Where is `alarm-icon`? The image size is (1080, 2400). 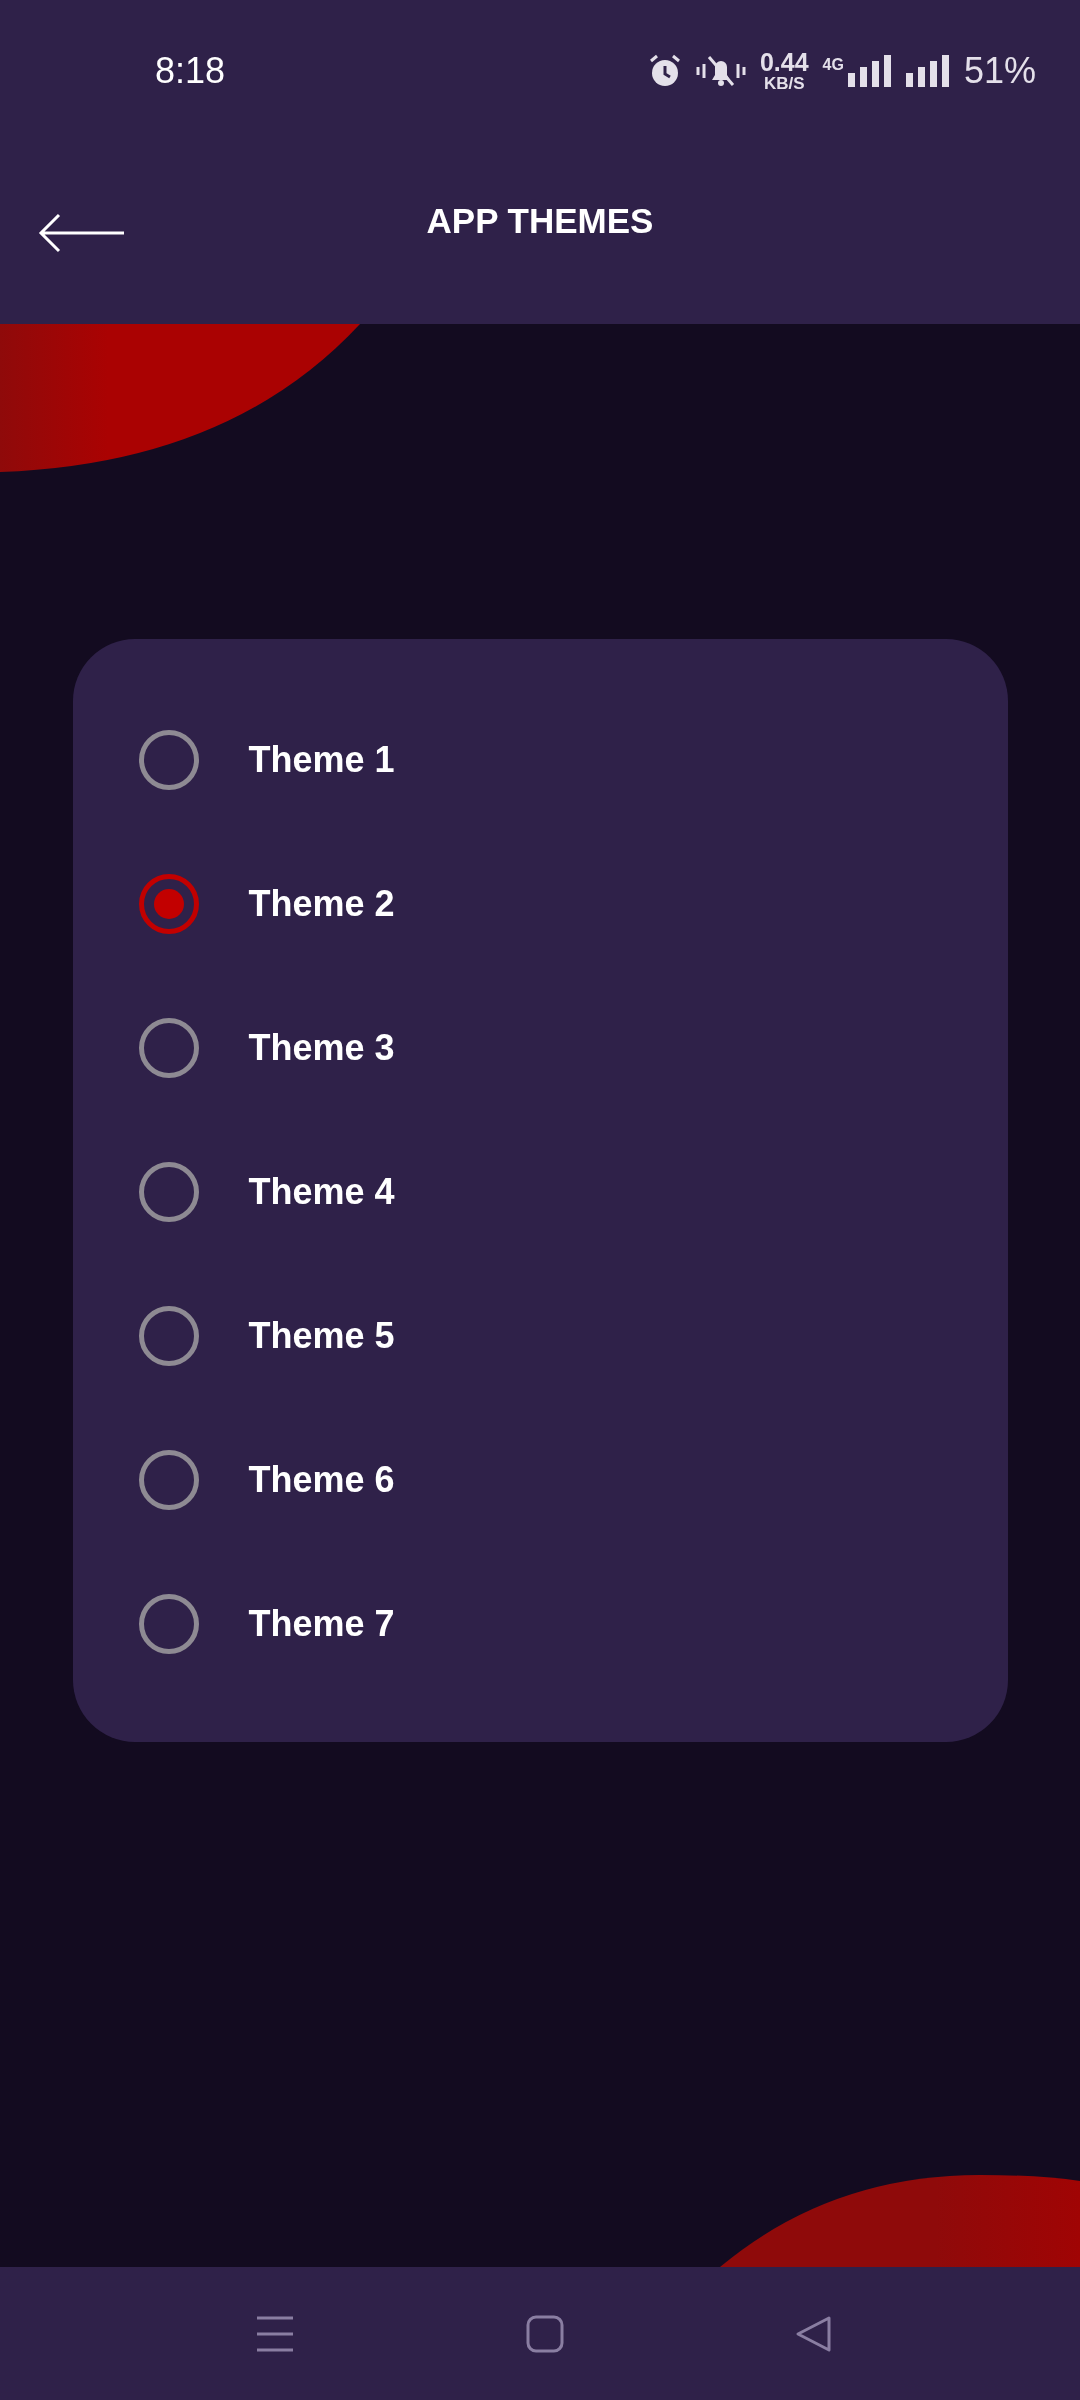 alarm-icon is located at coordinates (664, 71).